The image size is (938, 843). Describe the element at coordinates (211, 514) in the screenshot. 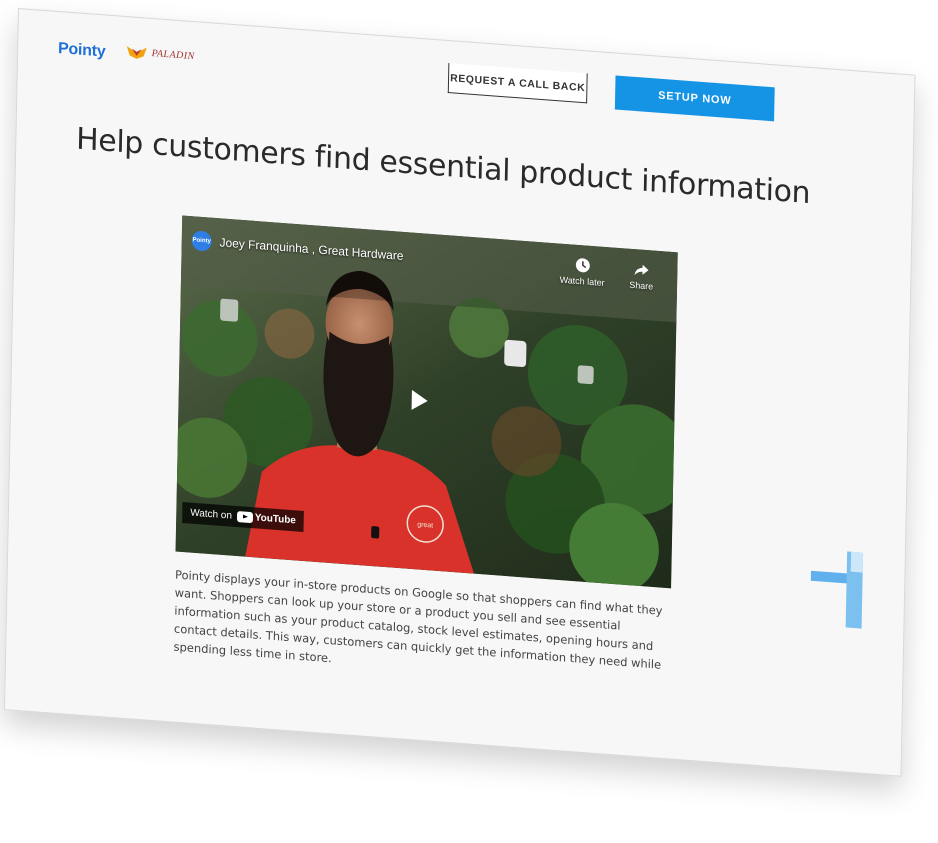

I see `watch-on-label: Watch on` at that location.